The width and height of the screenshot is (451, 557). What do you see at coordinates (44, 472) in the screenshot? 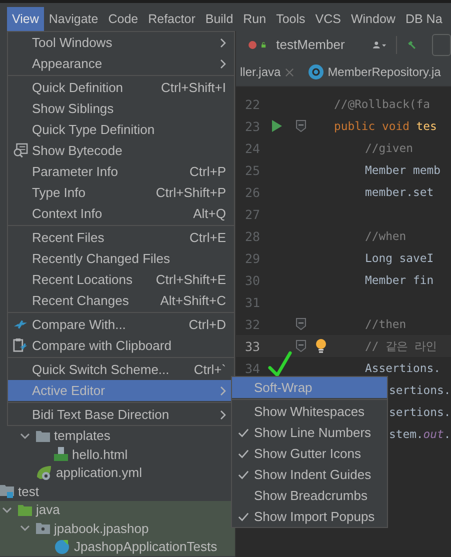
I see `leaf-gear-icon` at bounding box center [44, 472].